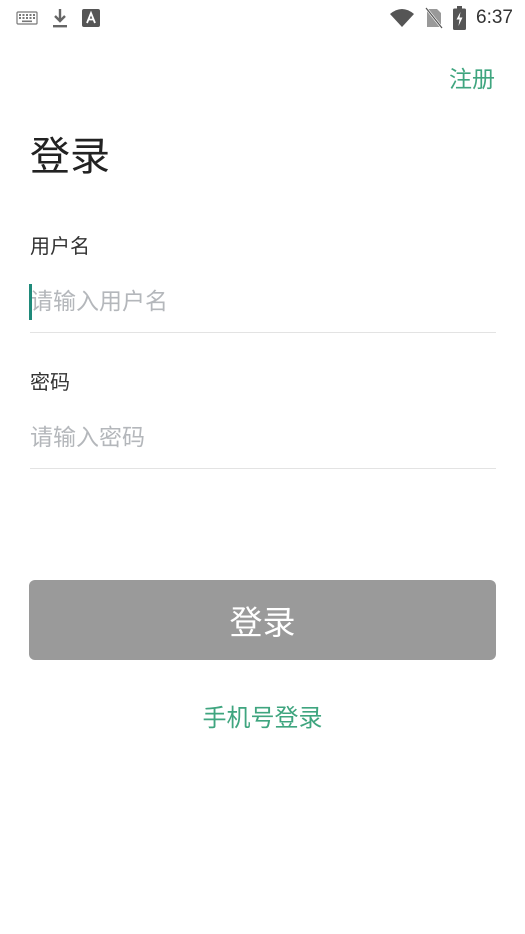  What do you see at coordinates (30, 302) in the screenshot?
I see `text-cursor` at bounding box center [30, 302].